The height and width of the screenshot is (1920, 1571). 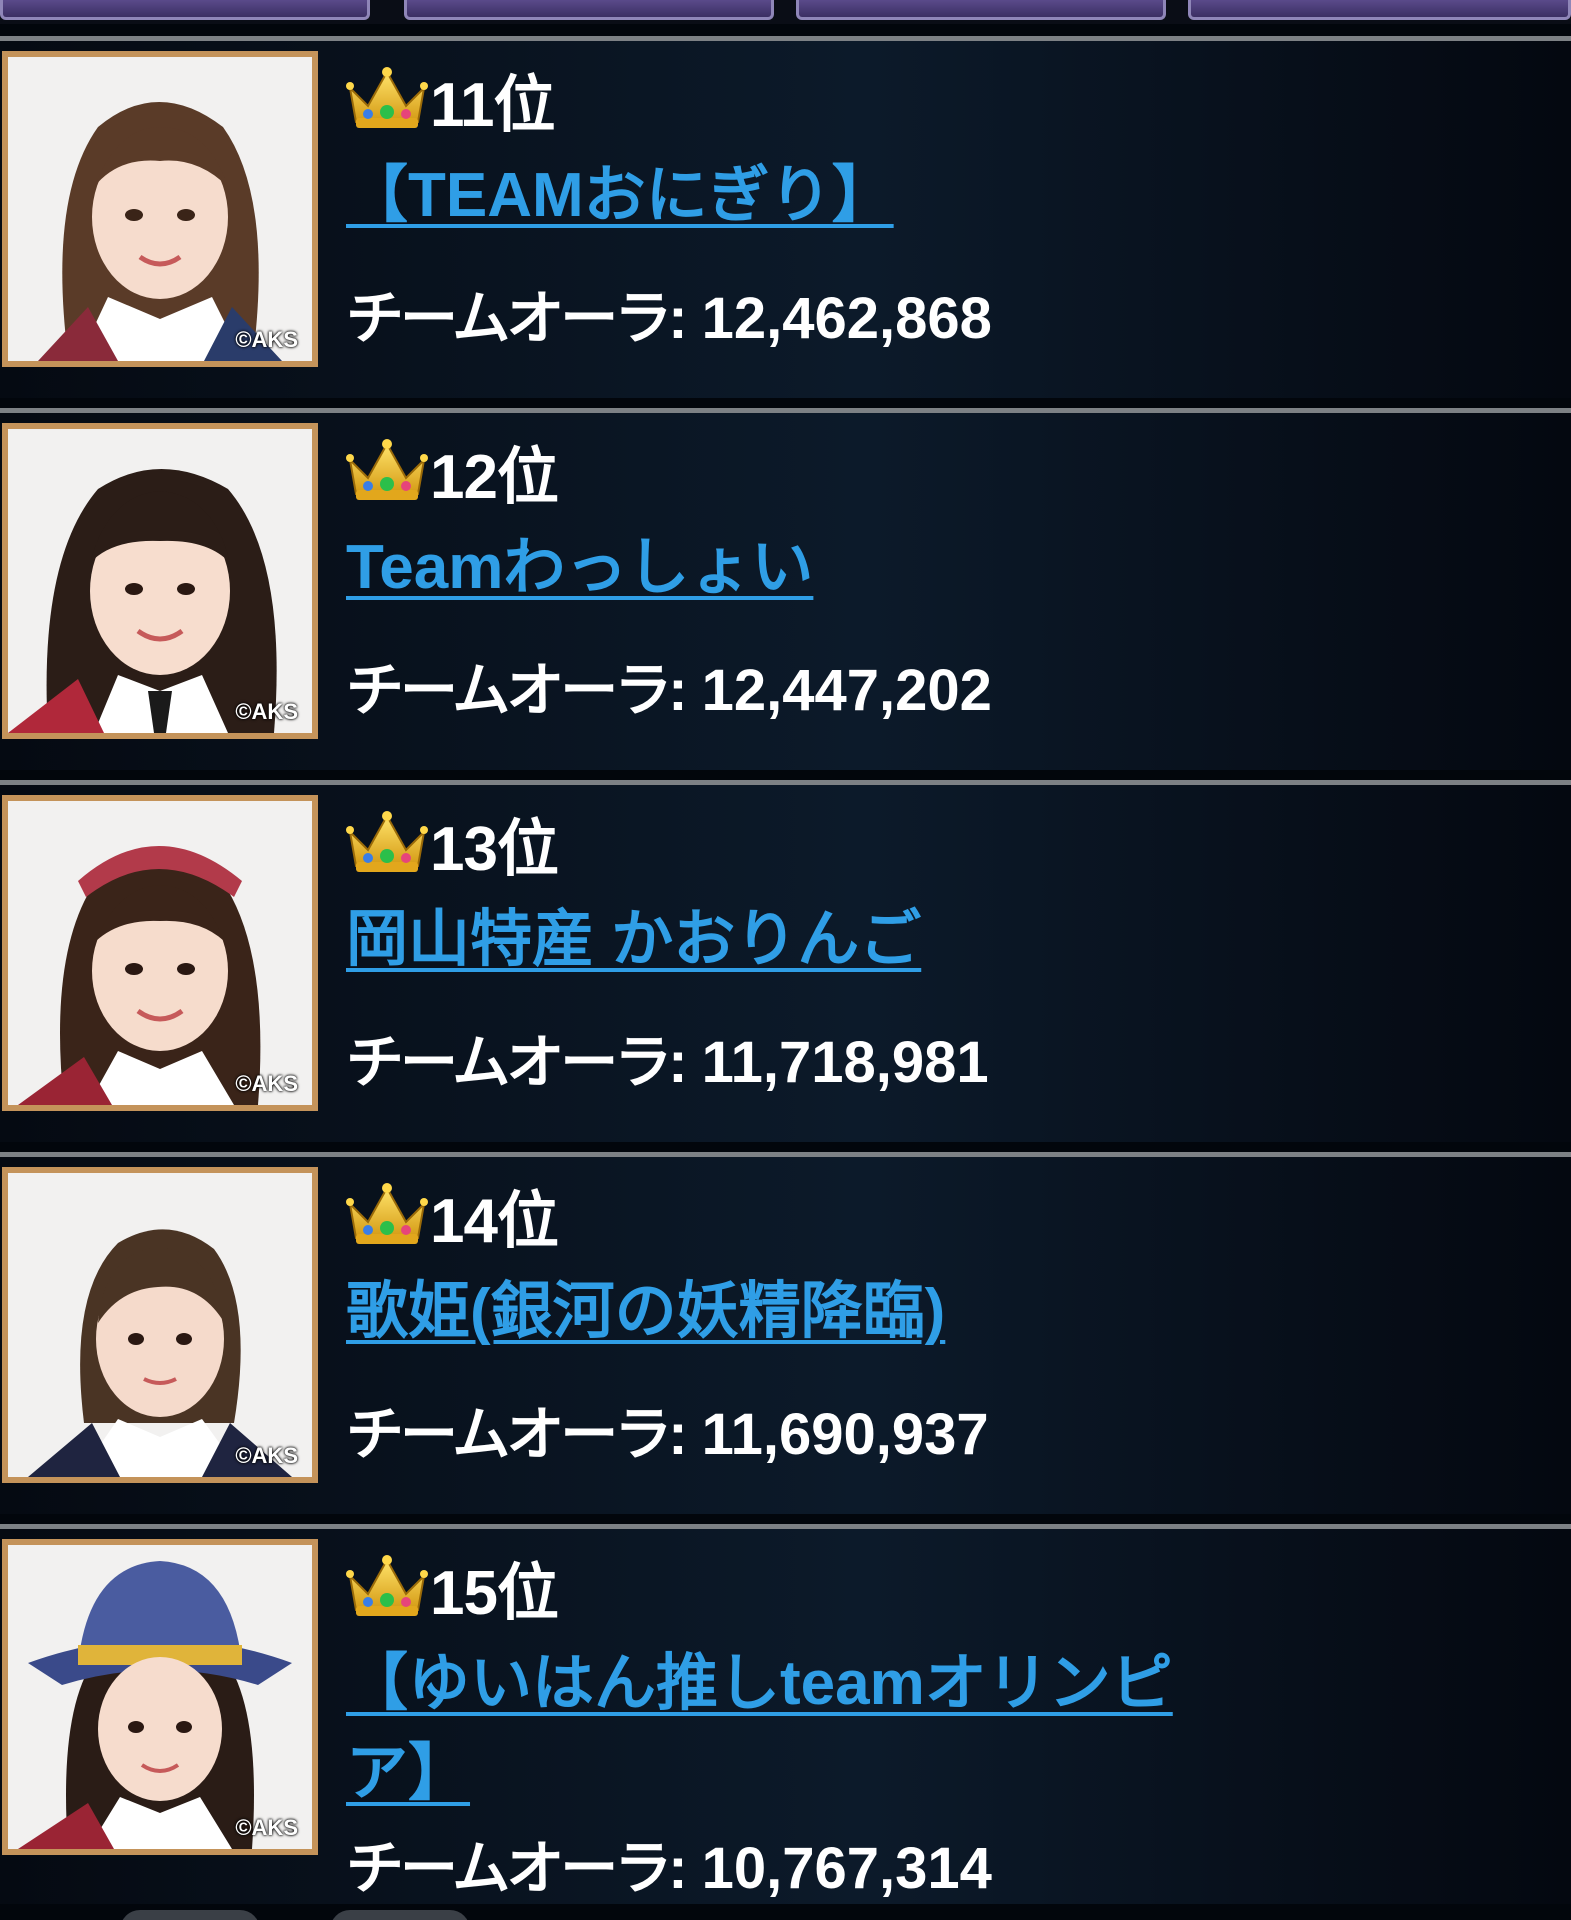 I want to click on aura-value: 12,462,868, so click(x=846, y=318).